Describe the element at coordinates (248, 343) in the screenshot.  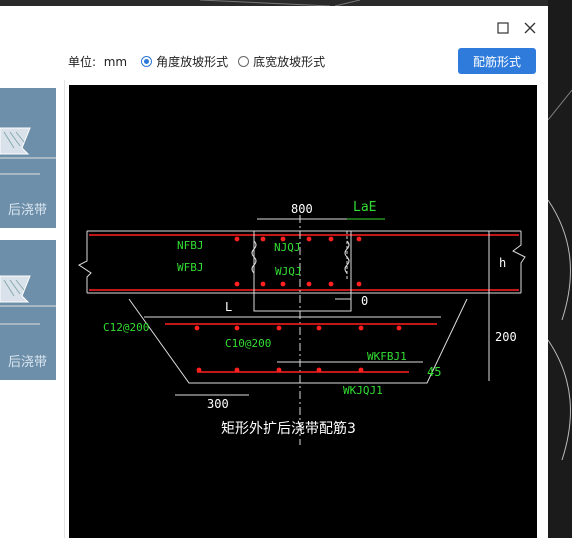
I see `label-c10: C10@200` at that location.